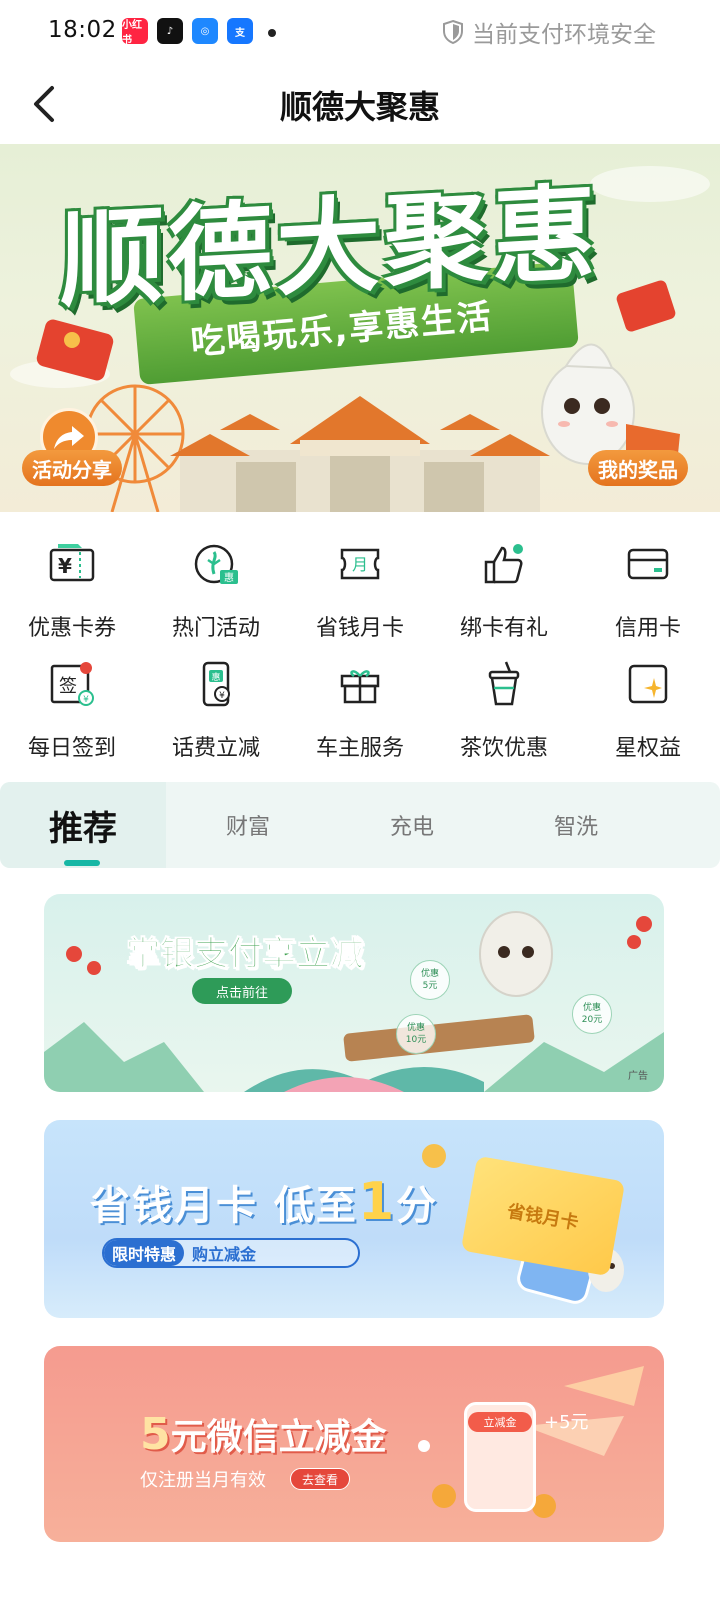 The height and width of the screenshot is (1600, 720). I want to click on svg-text: 月, so click(360, 564).